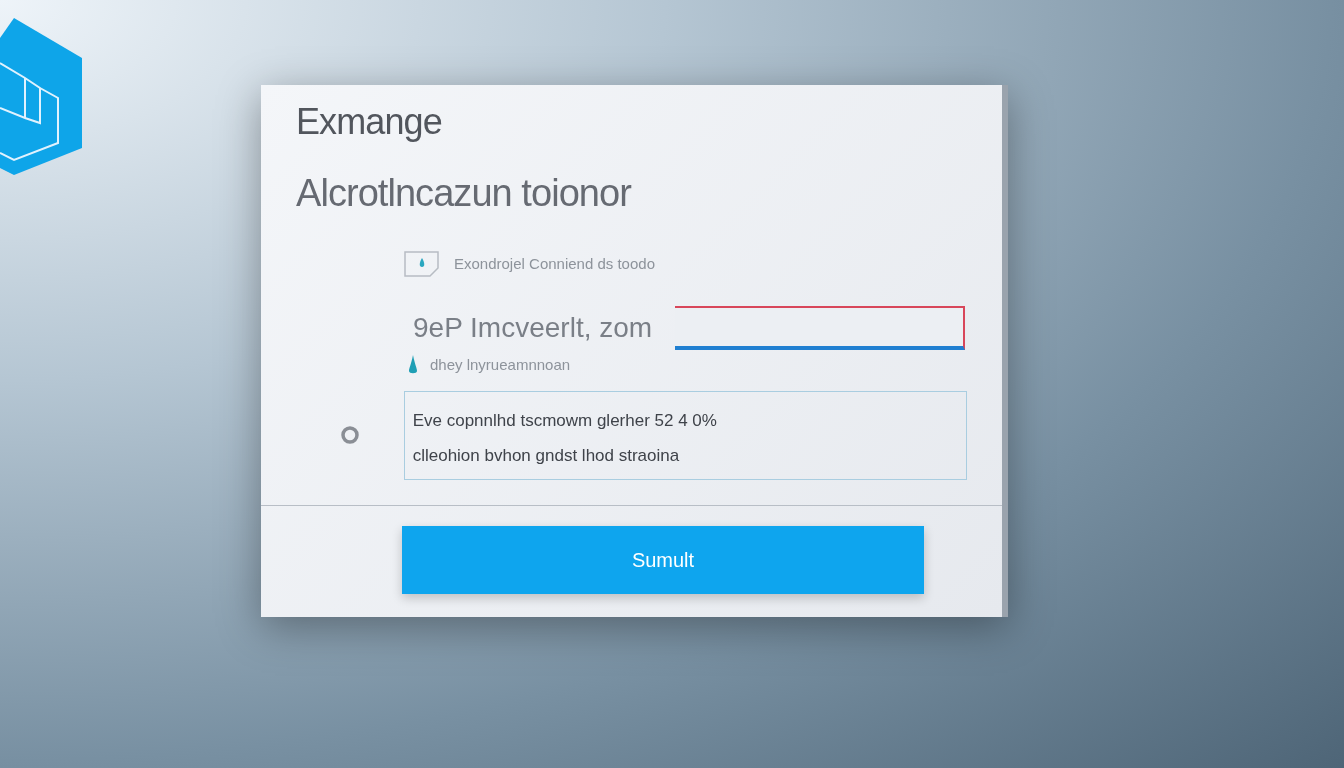 The width and height of the screenshot is (1344, 768). Describe the element at coordinates (41, 96) in the screenshot. I see `hexagon-logo-icon` at that location.